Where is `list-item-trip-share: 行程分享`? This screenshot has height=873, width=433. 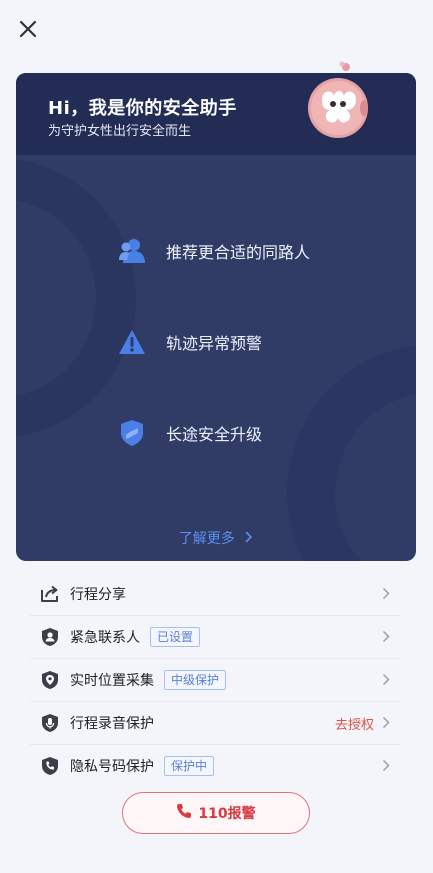
list-item-trip-share: 行程分享 is located at coordinates (215, 594).